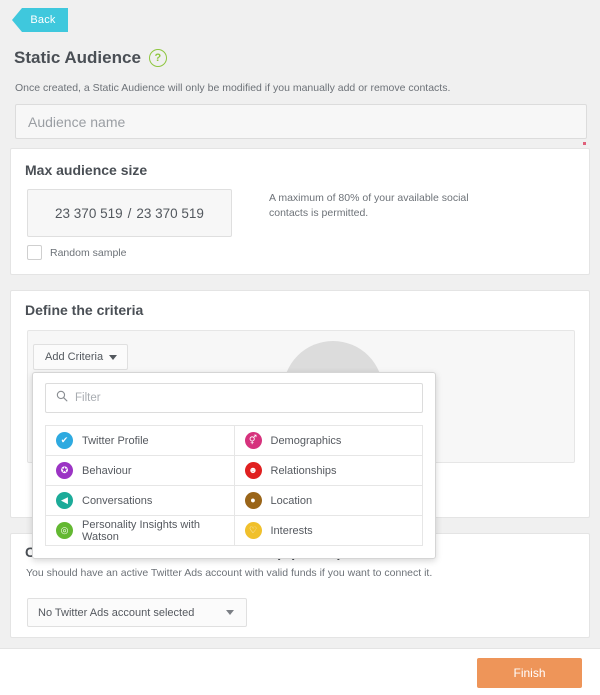 The image size is (600, 695). Describe the element at coordinates (301, 121) in the screenshot. I see `audience-name-input` at that location.